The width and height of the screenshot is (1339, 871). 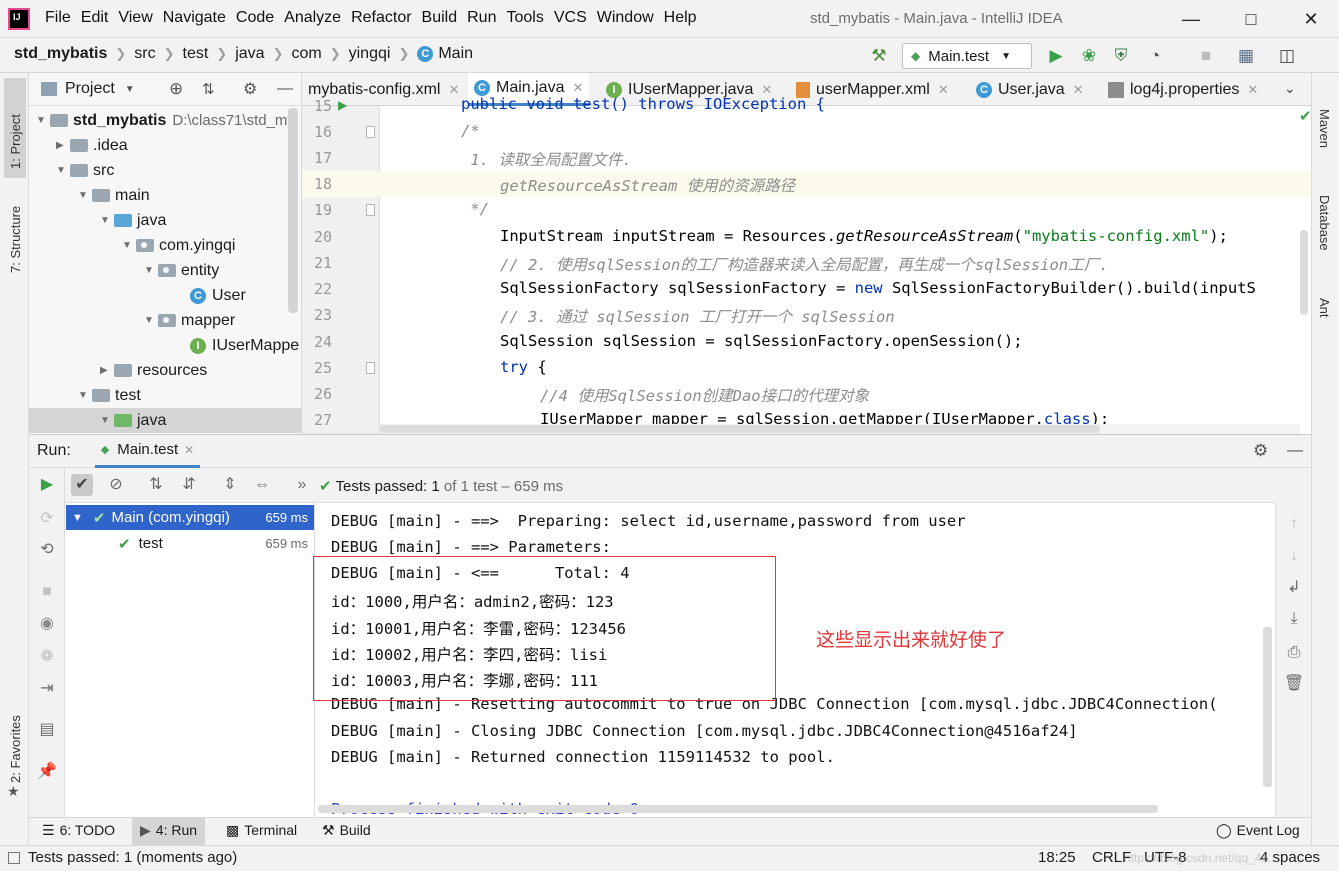 What do you see at coordinates (47, 624) in the screenshot?
I see `camera-icon: ◉` at bounding box center [47, 624].